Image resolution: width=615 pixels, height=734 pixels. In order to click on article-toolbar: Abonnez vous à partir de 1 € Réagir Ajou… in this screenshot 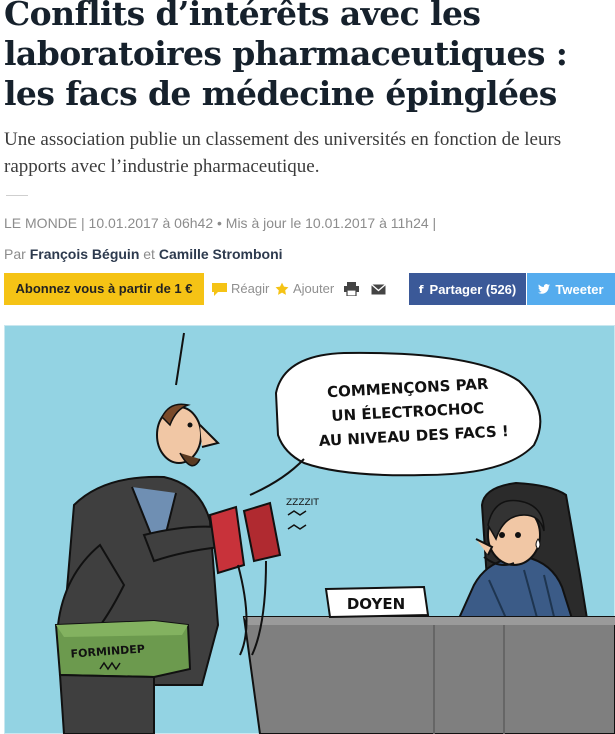, I will do `click(309, 289)`.